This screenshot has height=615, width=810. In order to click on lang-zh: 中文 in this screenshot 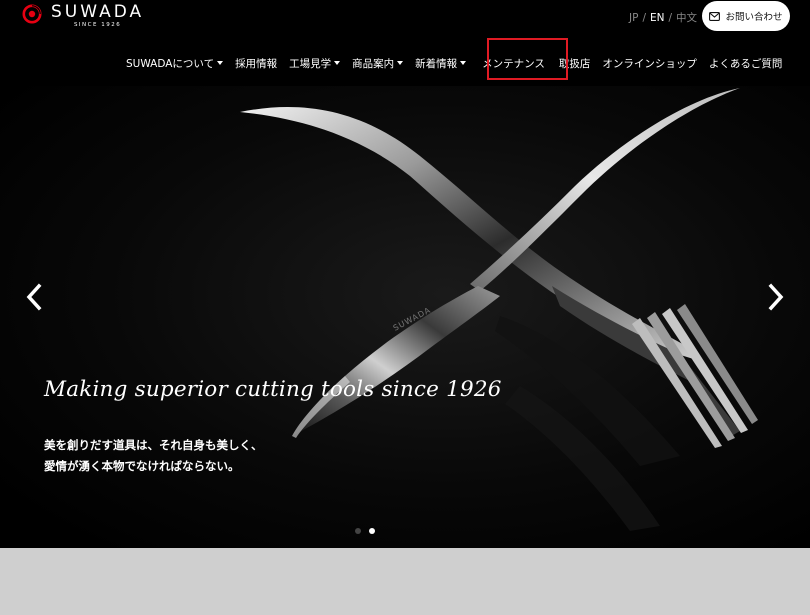, I will do `click(686, 17)`.